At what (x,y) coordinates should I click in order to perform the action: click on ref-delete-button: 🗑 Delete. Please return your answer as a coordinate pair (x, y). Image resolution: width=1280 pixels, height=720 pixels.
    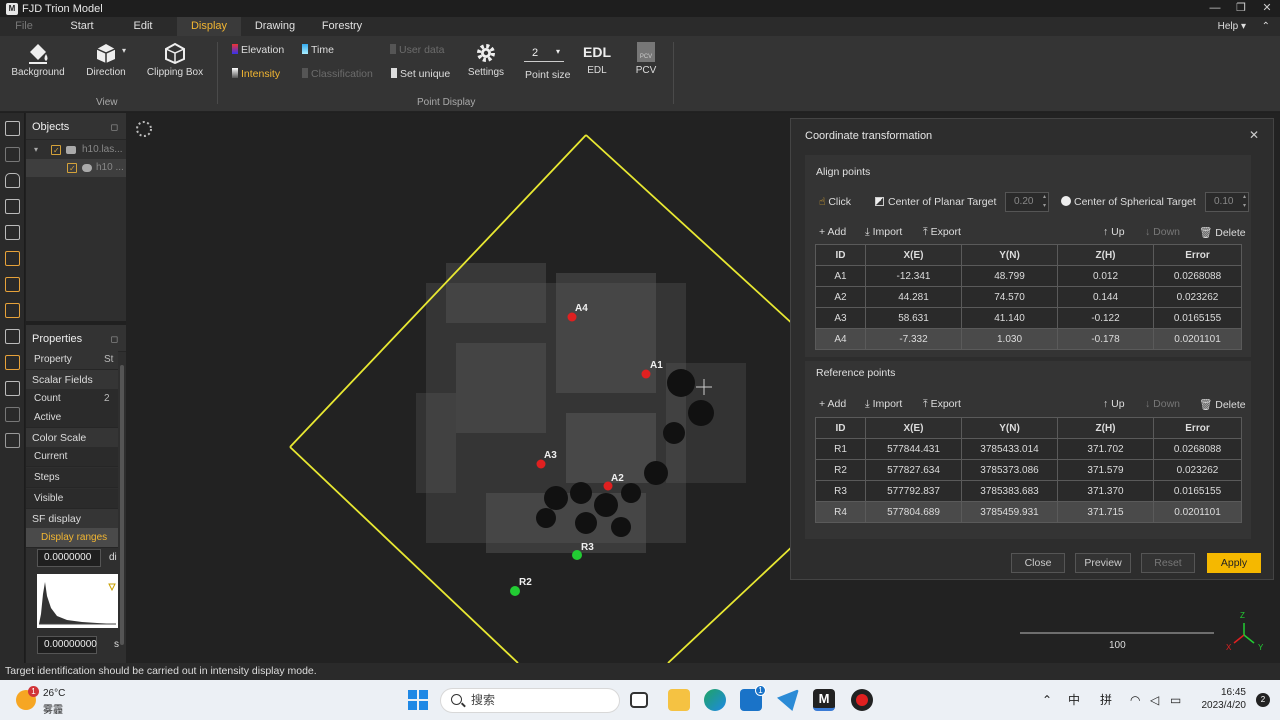
    Looking at the image, I should click on (1222, 404).